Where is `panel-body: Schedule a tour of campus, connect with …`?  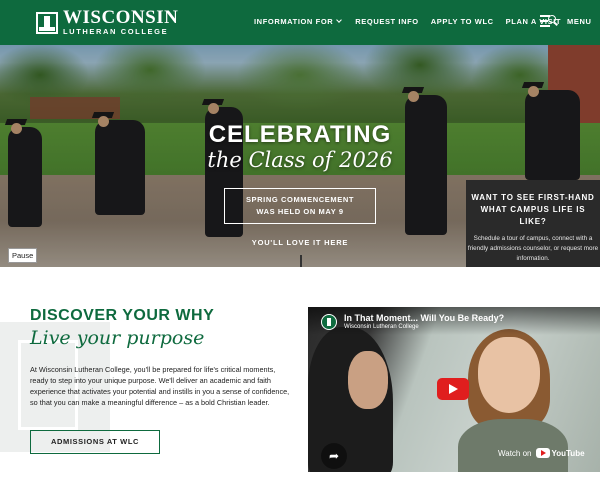 panel-body: Schedule a tour of campus, connect with … is located at coordinates (533, 248).